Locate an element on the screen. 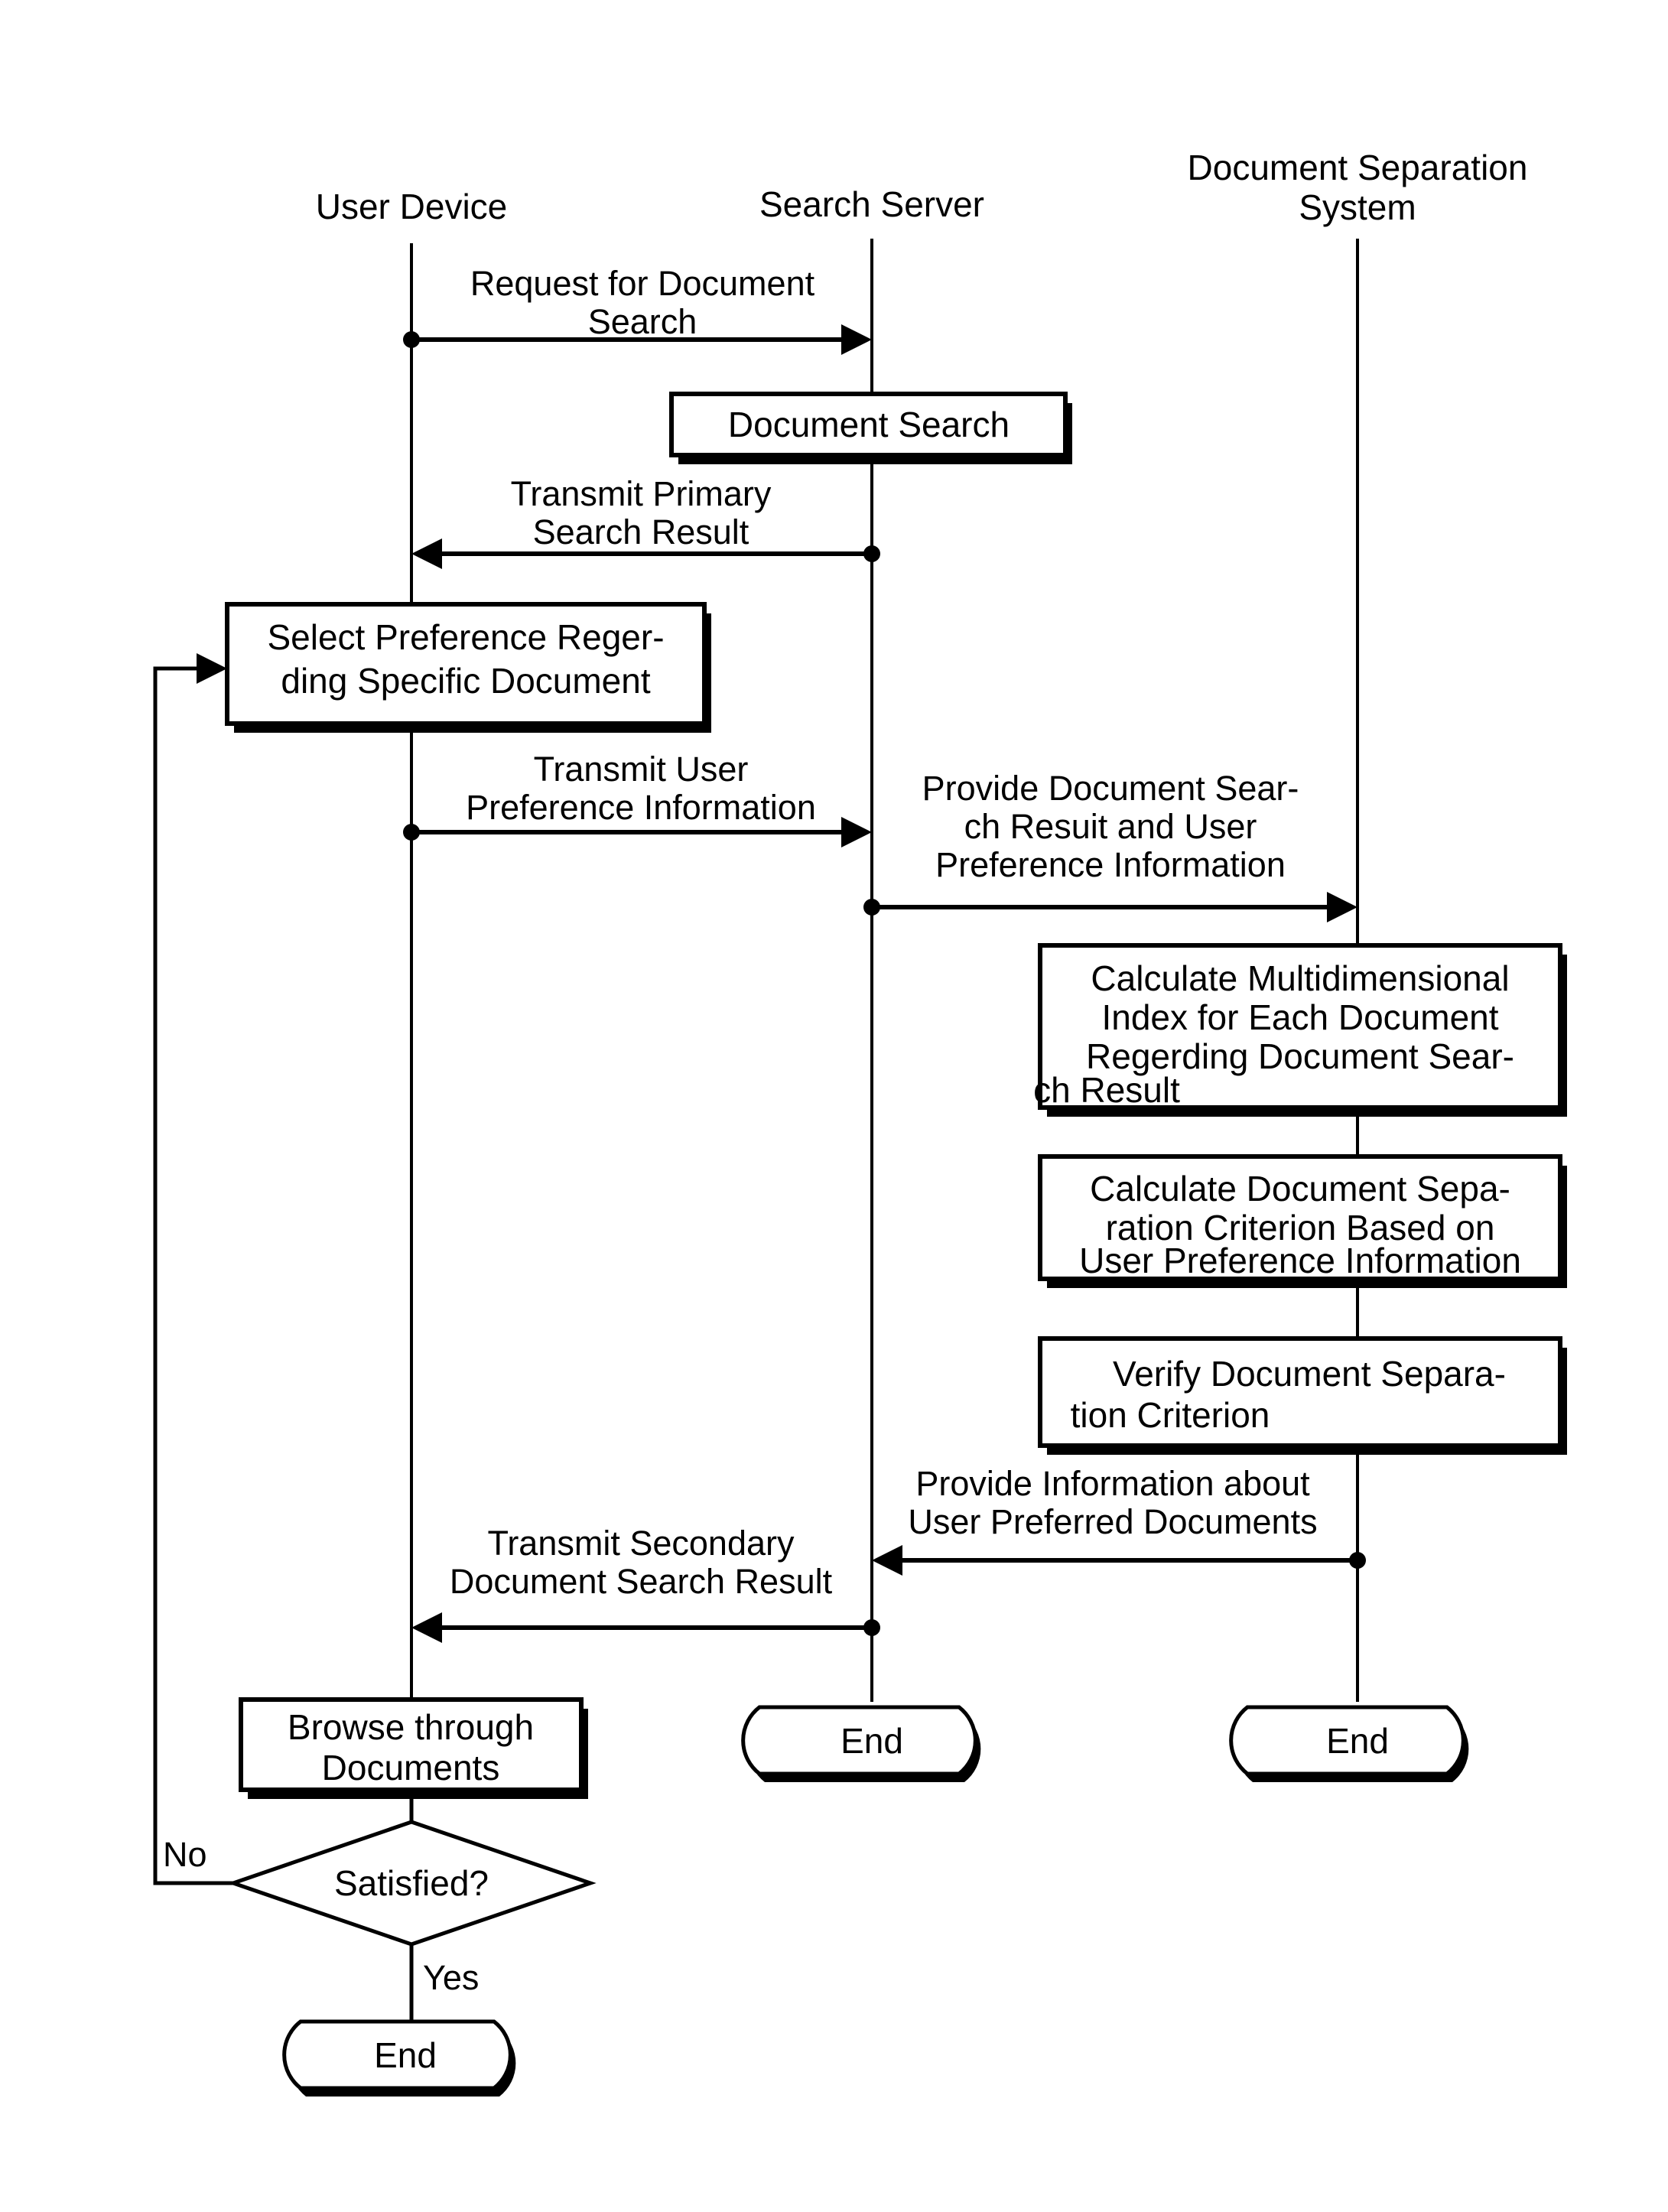  message-label-provide-info-user-pref-docs-line1: Provide Information about is located at coordinates (1113, 1483).